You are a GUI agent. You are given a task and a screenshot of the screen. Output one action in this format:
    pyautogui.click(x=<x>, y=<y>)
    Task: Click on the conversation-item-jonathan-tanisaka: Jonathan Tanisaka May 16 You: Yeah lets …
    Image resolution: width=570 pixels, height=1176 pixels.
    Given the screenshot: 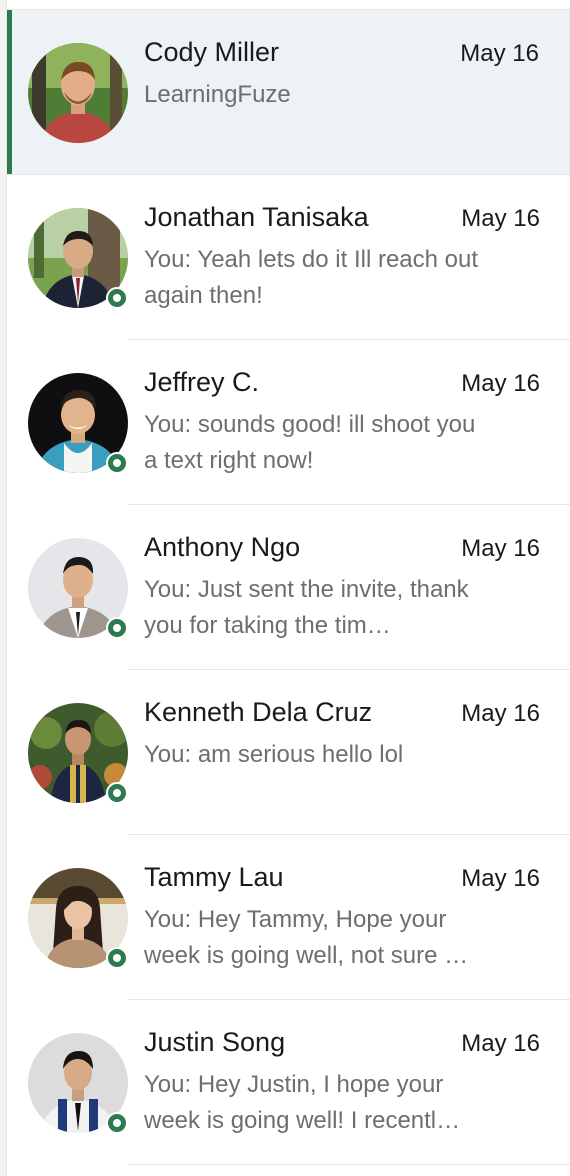 What is the action you would take?
    pyautogui.click(x=288, y=257)
    